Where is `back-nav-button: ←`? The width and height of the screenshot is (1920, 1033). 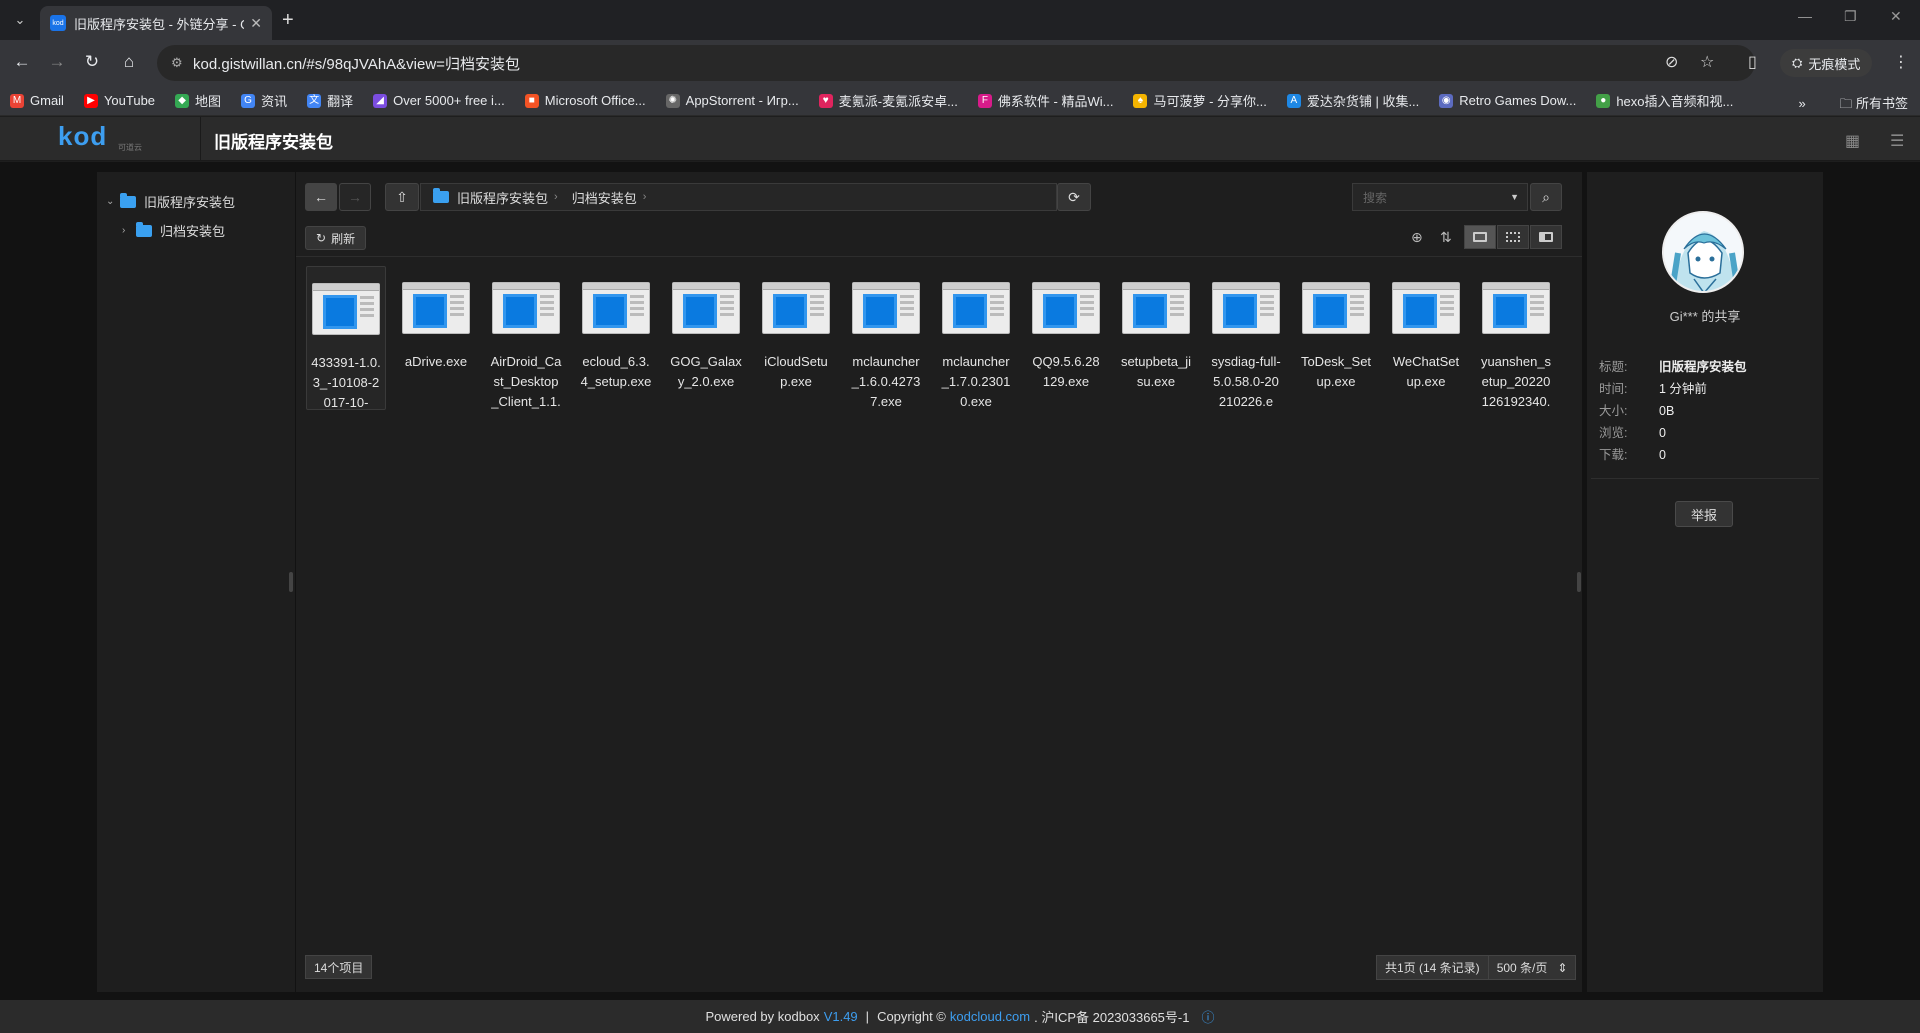 back-nav-button: ← is located at coordinates (321, 197).